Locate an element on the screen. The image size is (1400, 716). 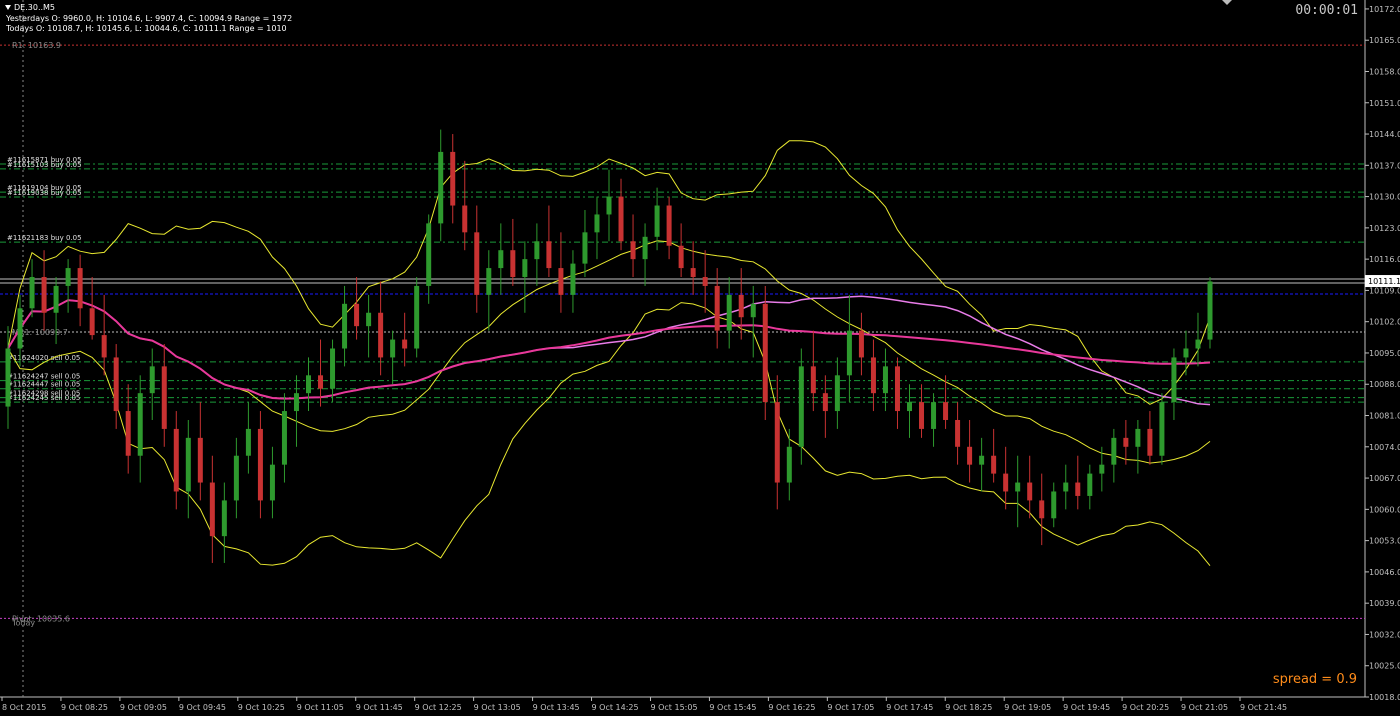
x-tick-label: 9 Oct 18:25 is located at coordinates (968, 707).